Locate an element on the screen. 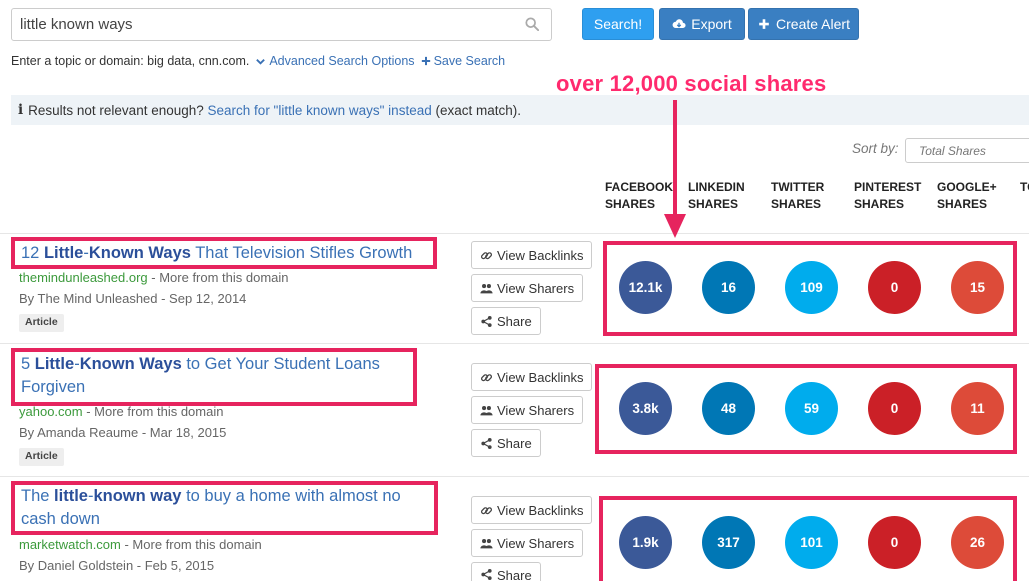 The height and width of the screenshot is (581, 1029). col-header-twitter: TWITTER SHARES is located at coordinates (797, 196).